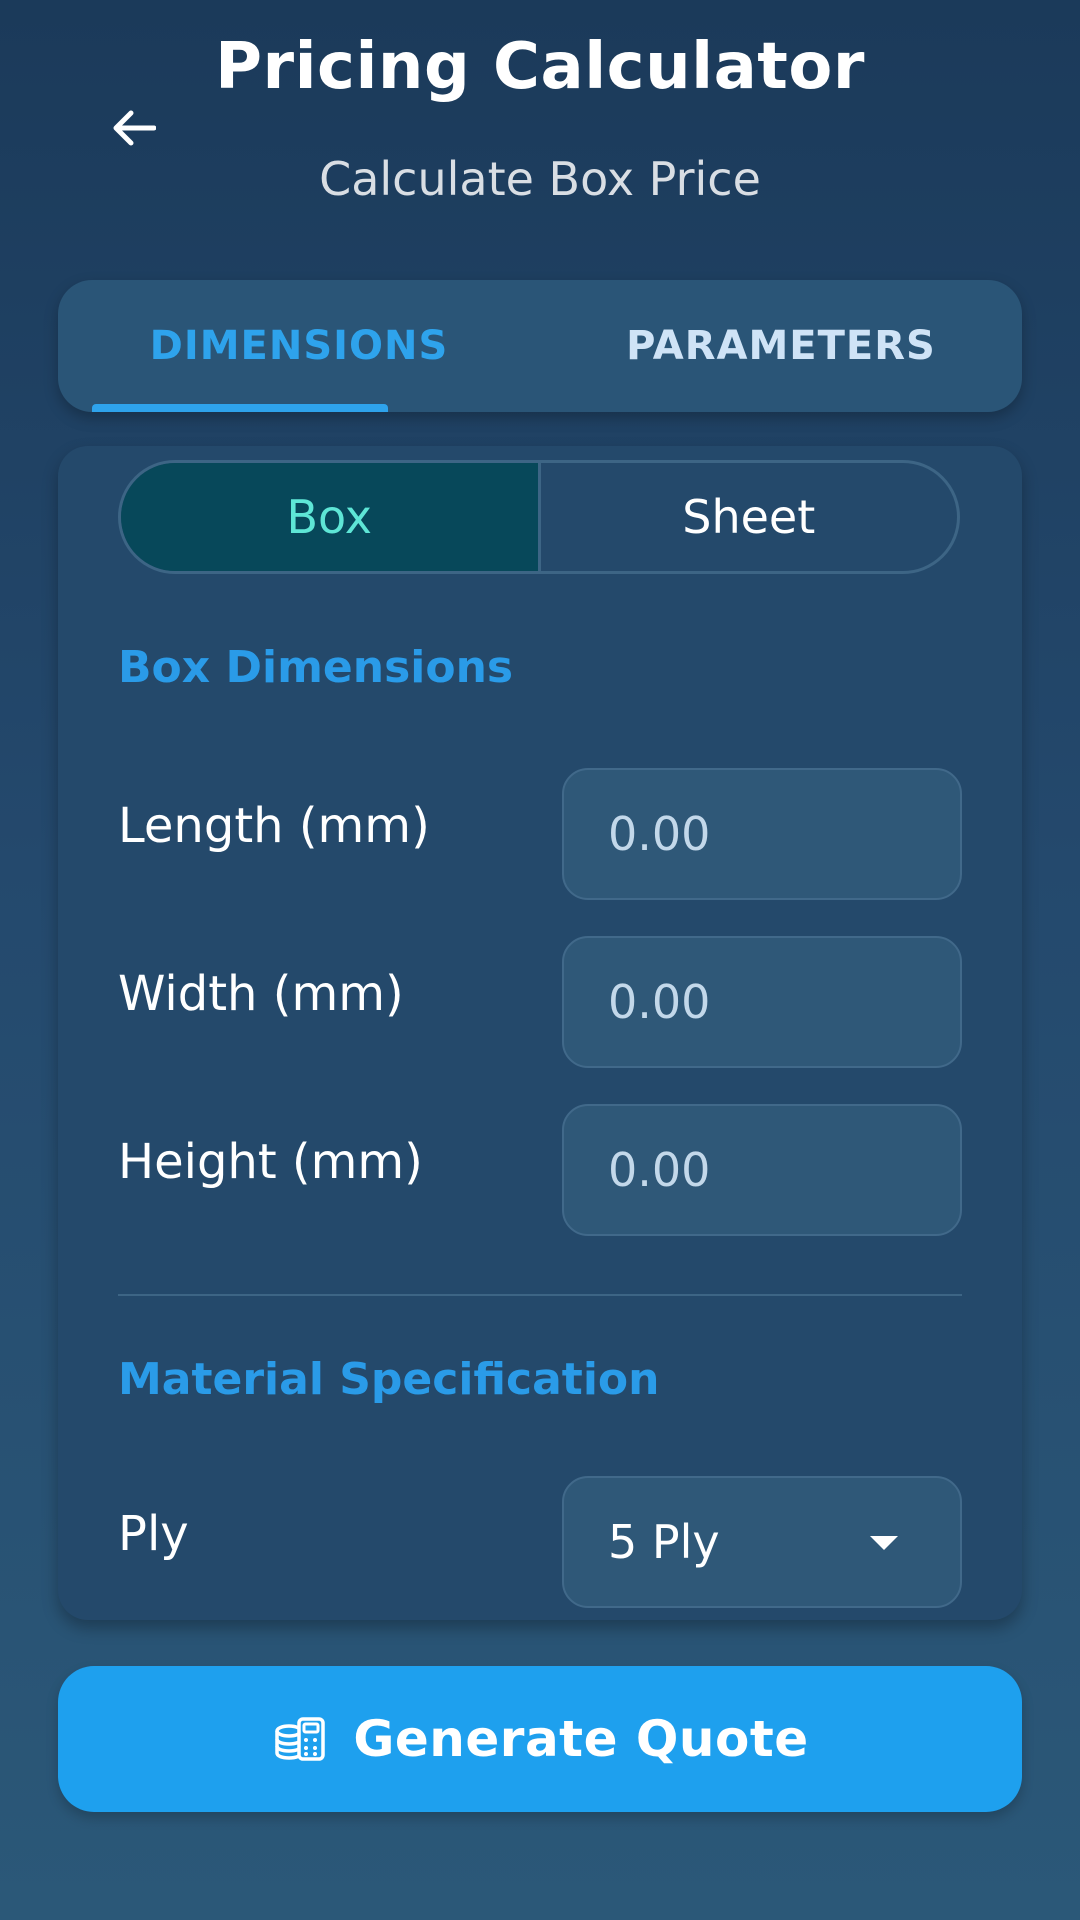  Describe the element at coordinates (389, 1379) in the screenshot. I see `material-spec-title: Material Specification` at that location.